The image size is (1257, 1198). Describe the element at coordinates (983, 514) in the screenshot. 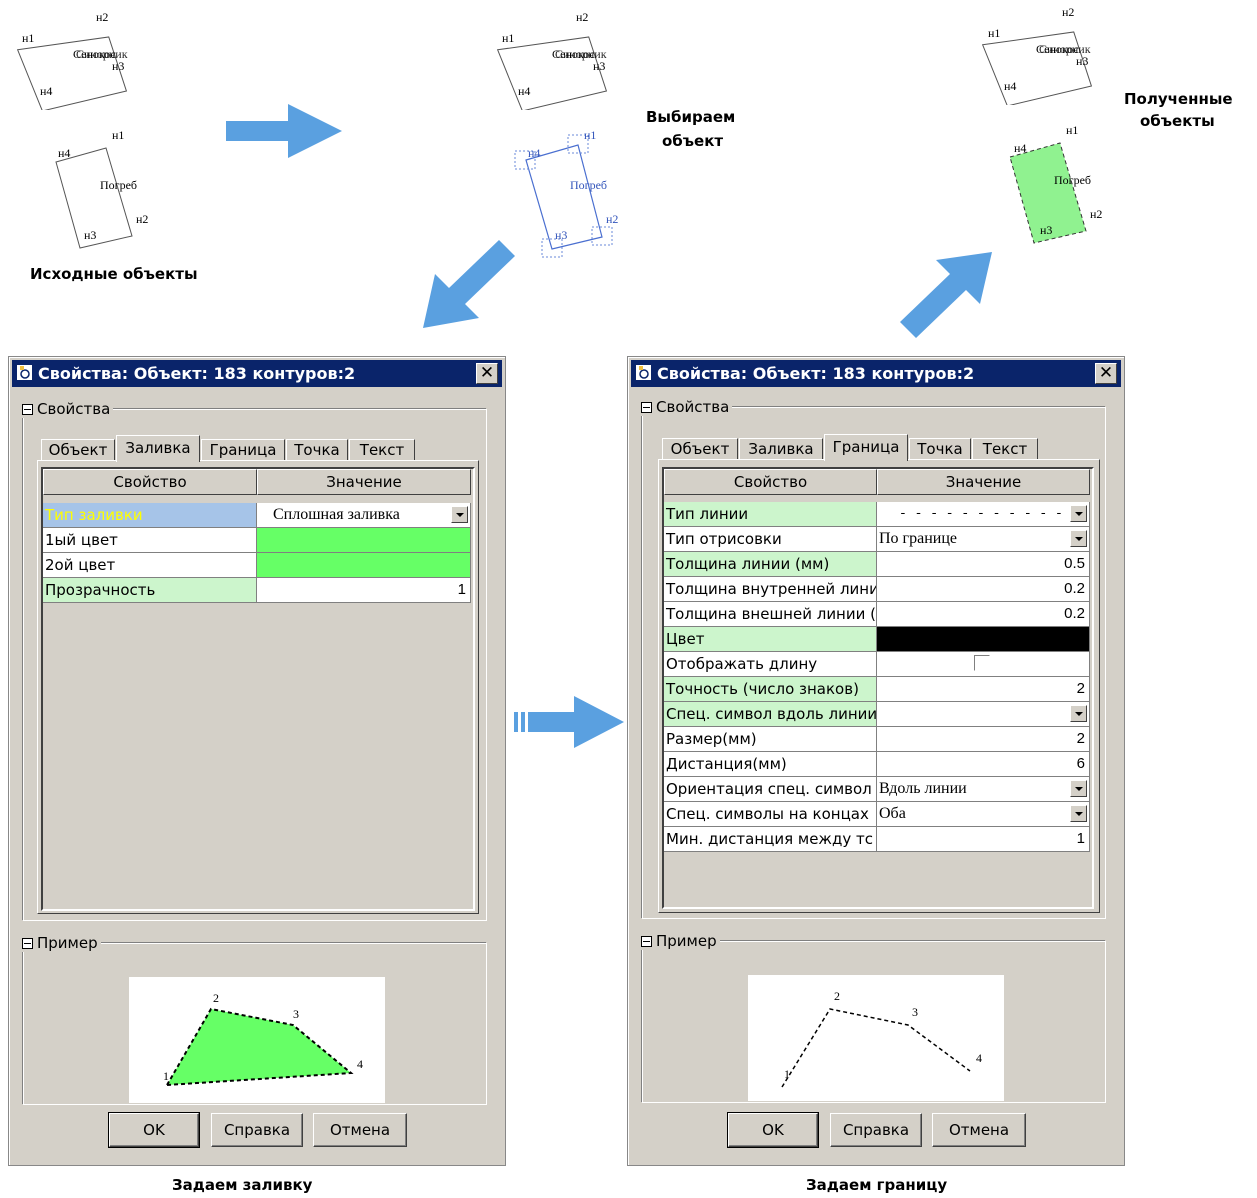

I see `prop-value-line-type: - - - - - - - - - - - -` at that location.